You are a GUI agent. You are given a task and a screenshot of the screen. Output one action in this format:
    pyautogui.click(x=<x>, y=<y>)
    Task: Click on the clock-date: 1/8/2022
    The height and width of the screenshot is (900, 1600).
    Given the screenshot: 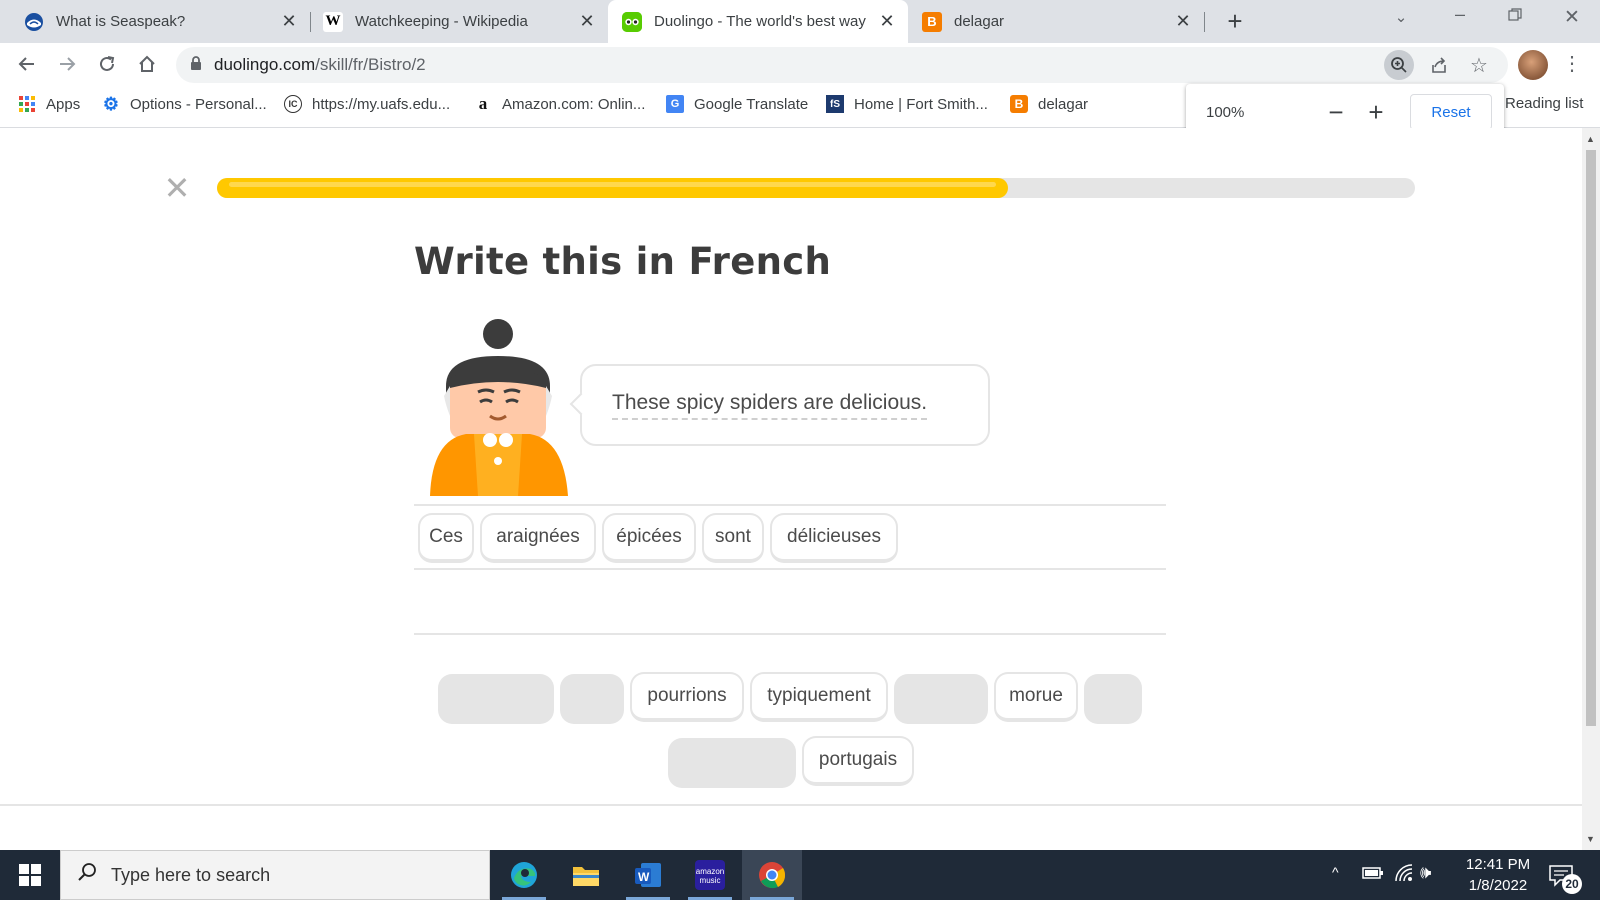 What is the action you would take?
    pyautogui.click(x=1498, y=885)
    